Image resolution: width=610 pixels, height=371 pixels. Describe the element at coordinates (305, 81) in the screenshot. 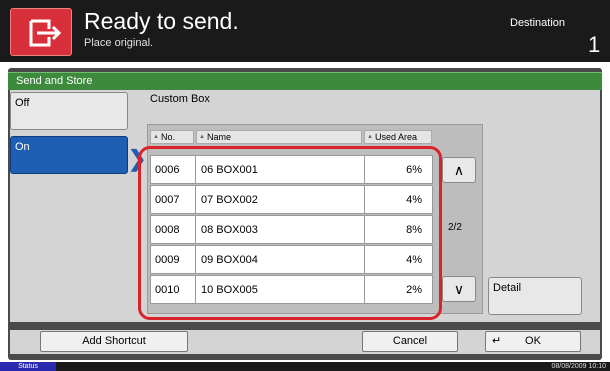

I see `panel-title-bar: Send and Store` at that location.